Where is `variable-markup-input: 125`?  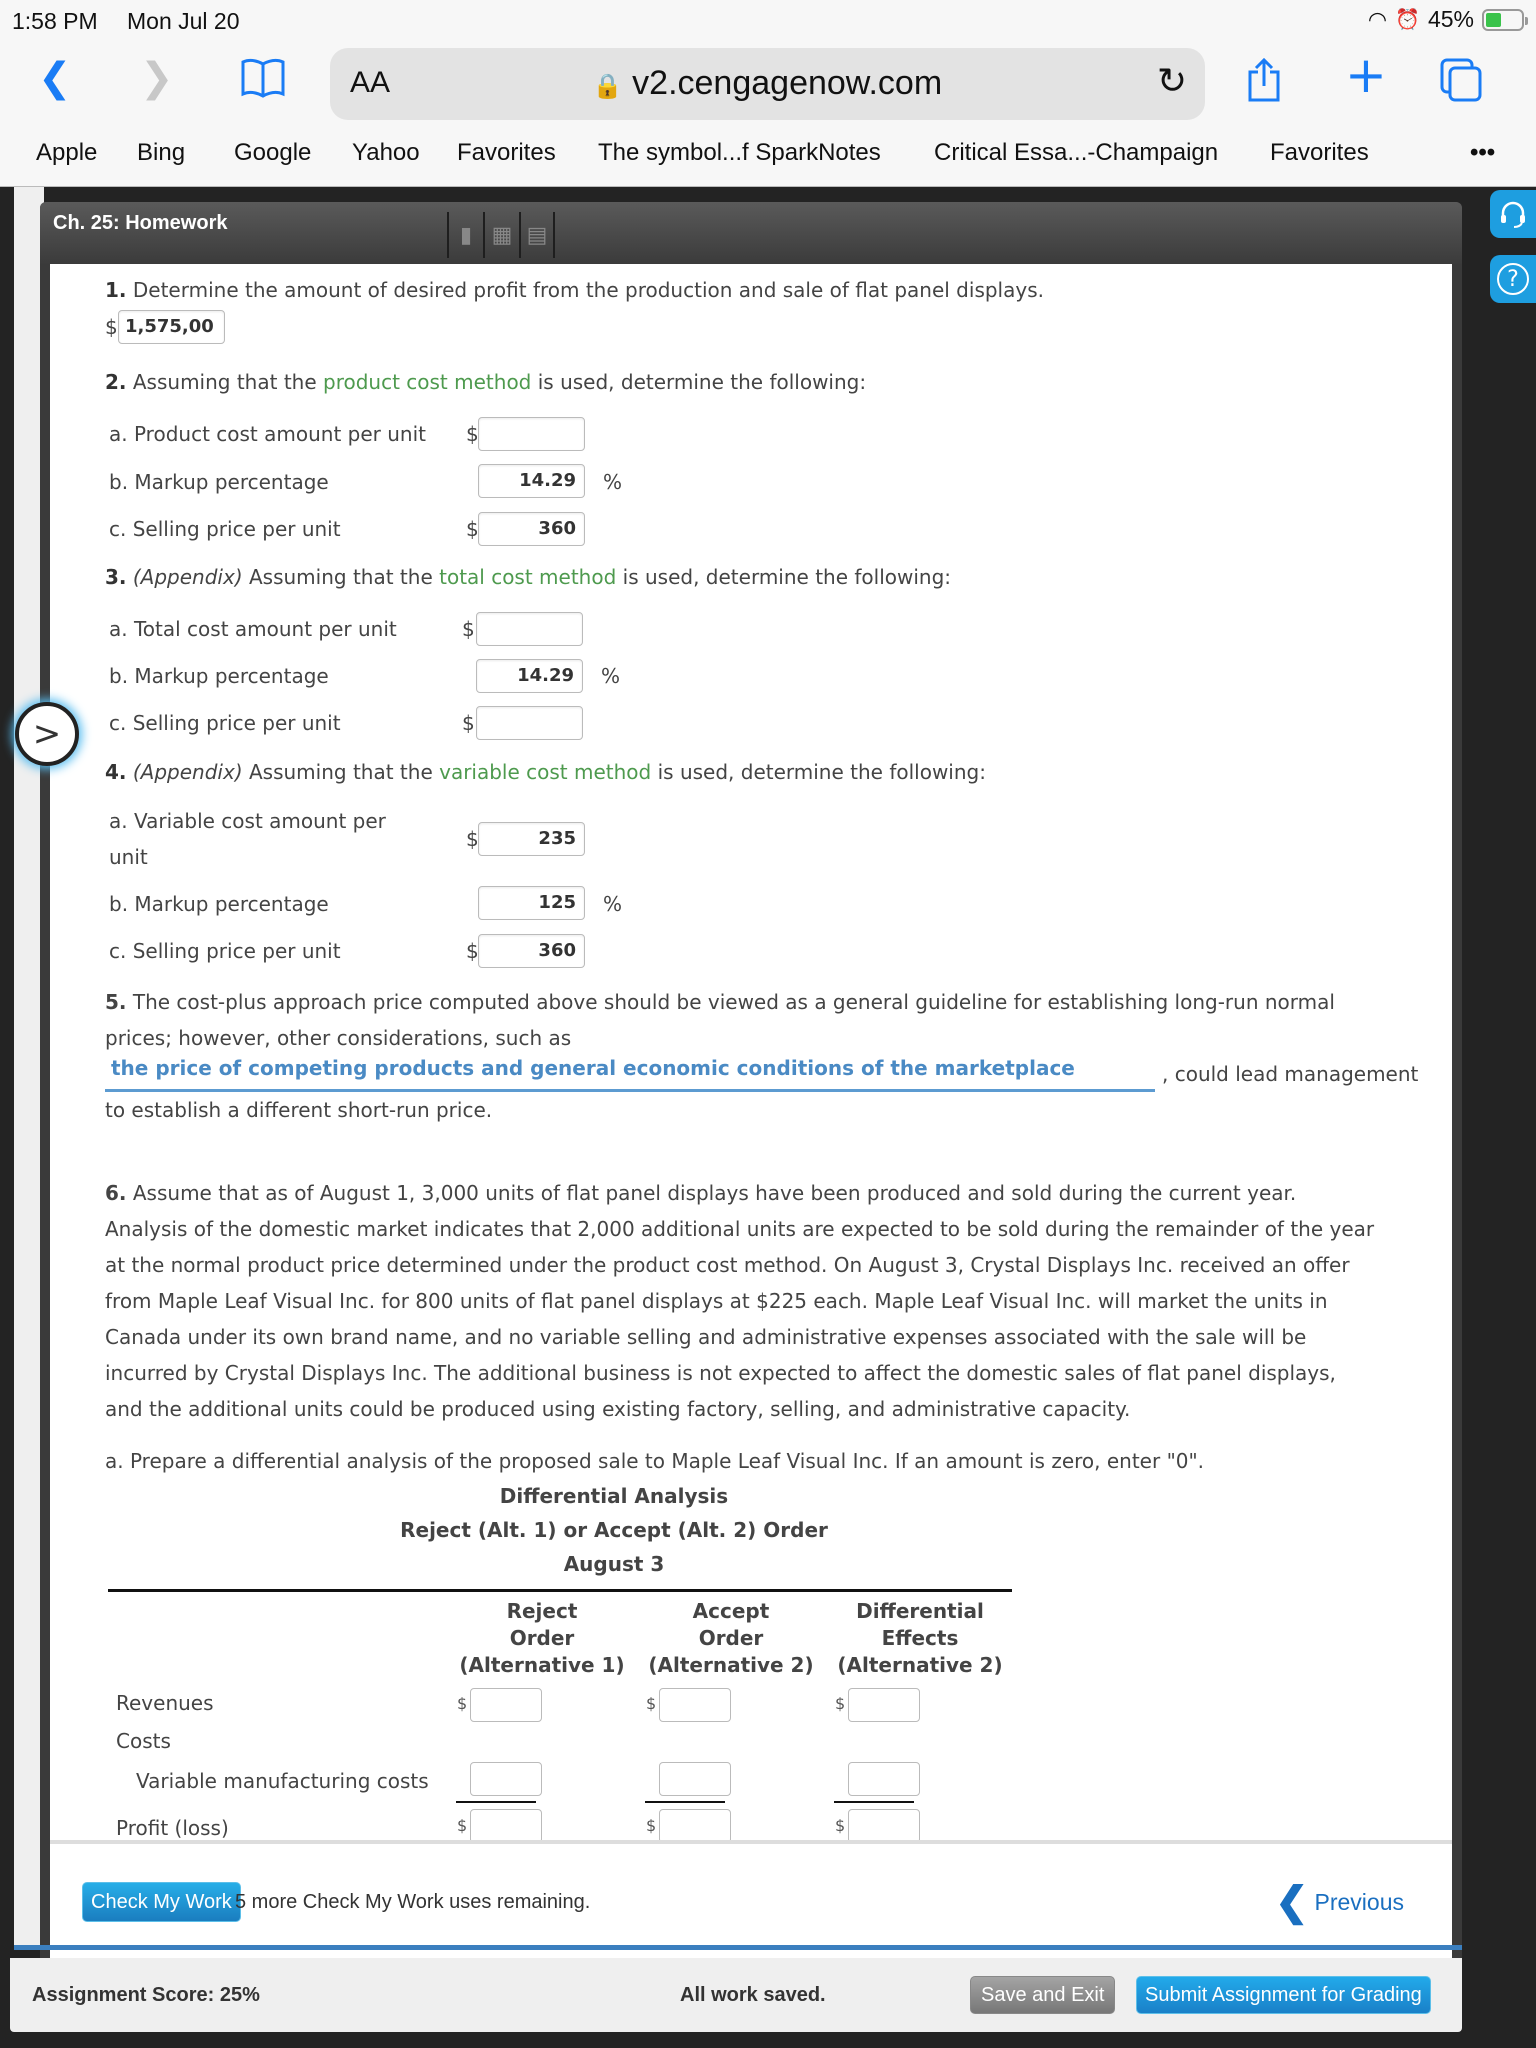
variable-markup-input: 125 is located at coordinates (531, 903).